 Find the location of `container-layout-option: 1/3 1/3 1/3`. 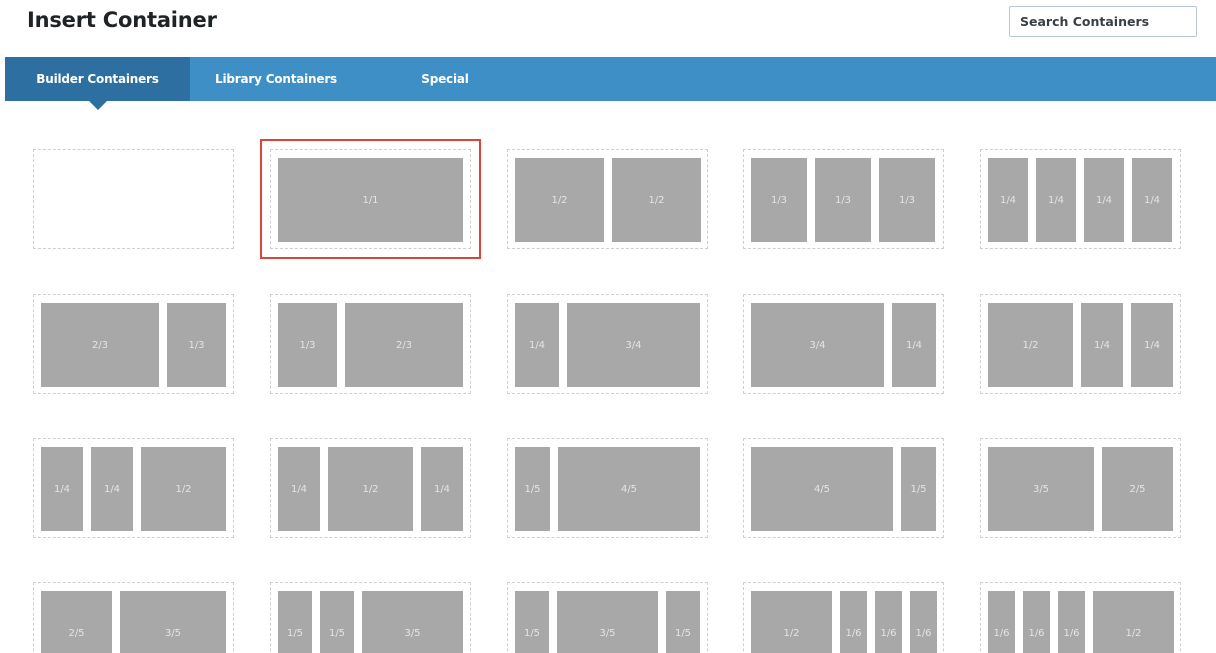

container-layout-option: 1/3 1/3 1/3 is located at coordinates (843, 199).